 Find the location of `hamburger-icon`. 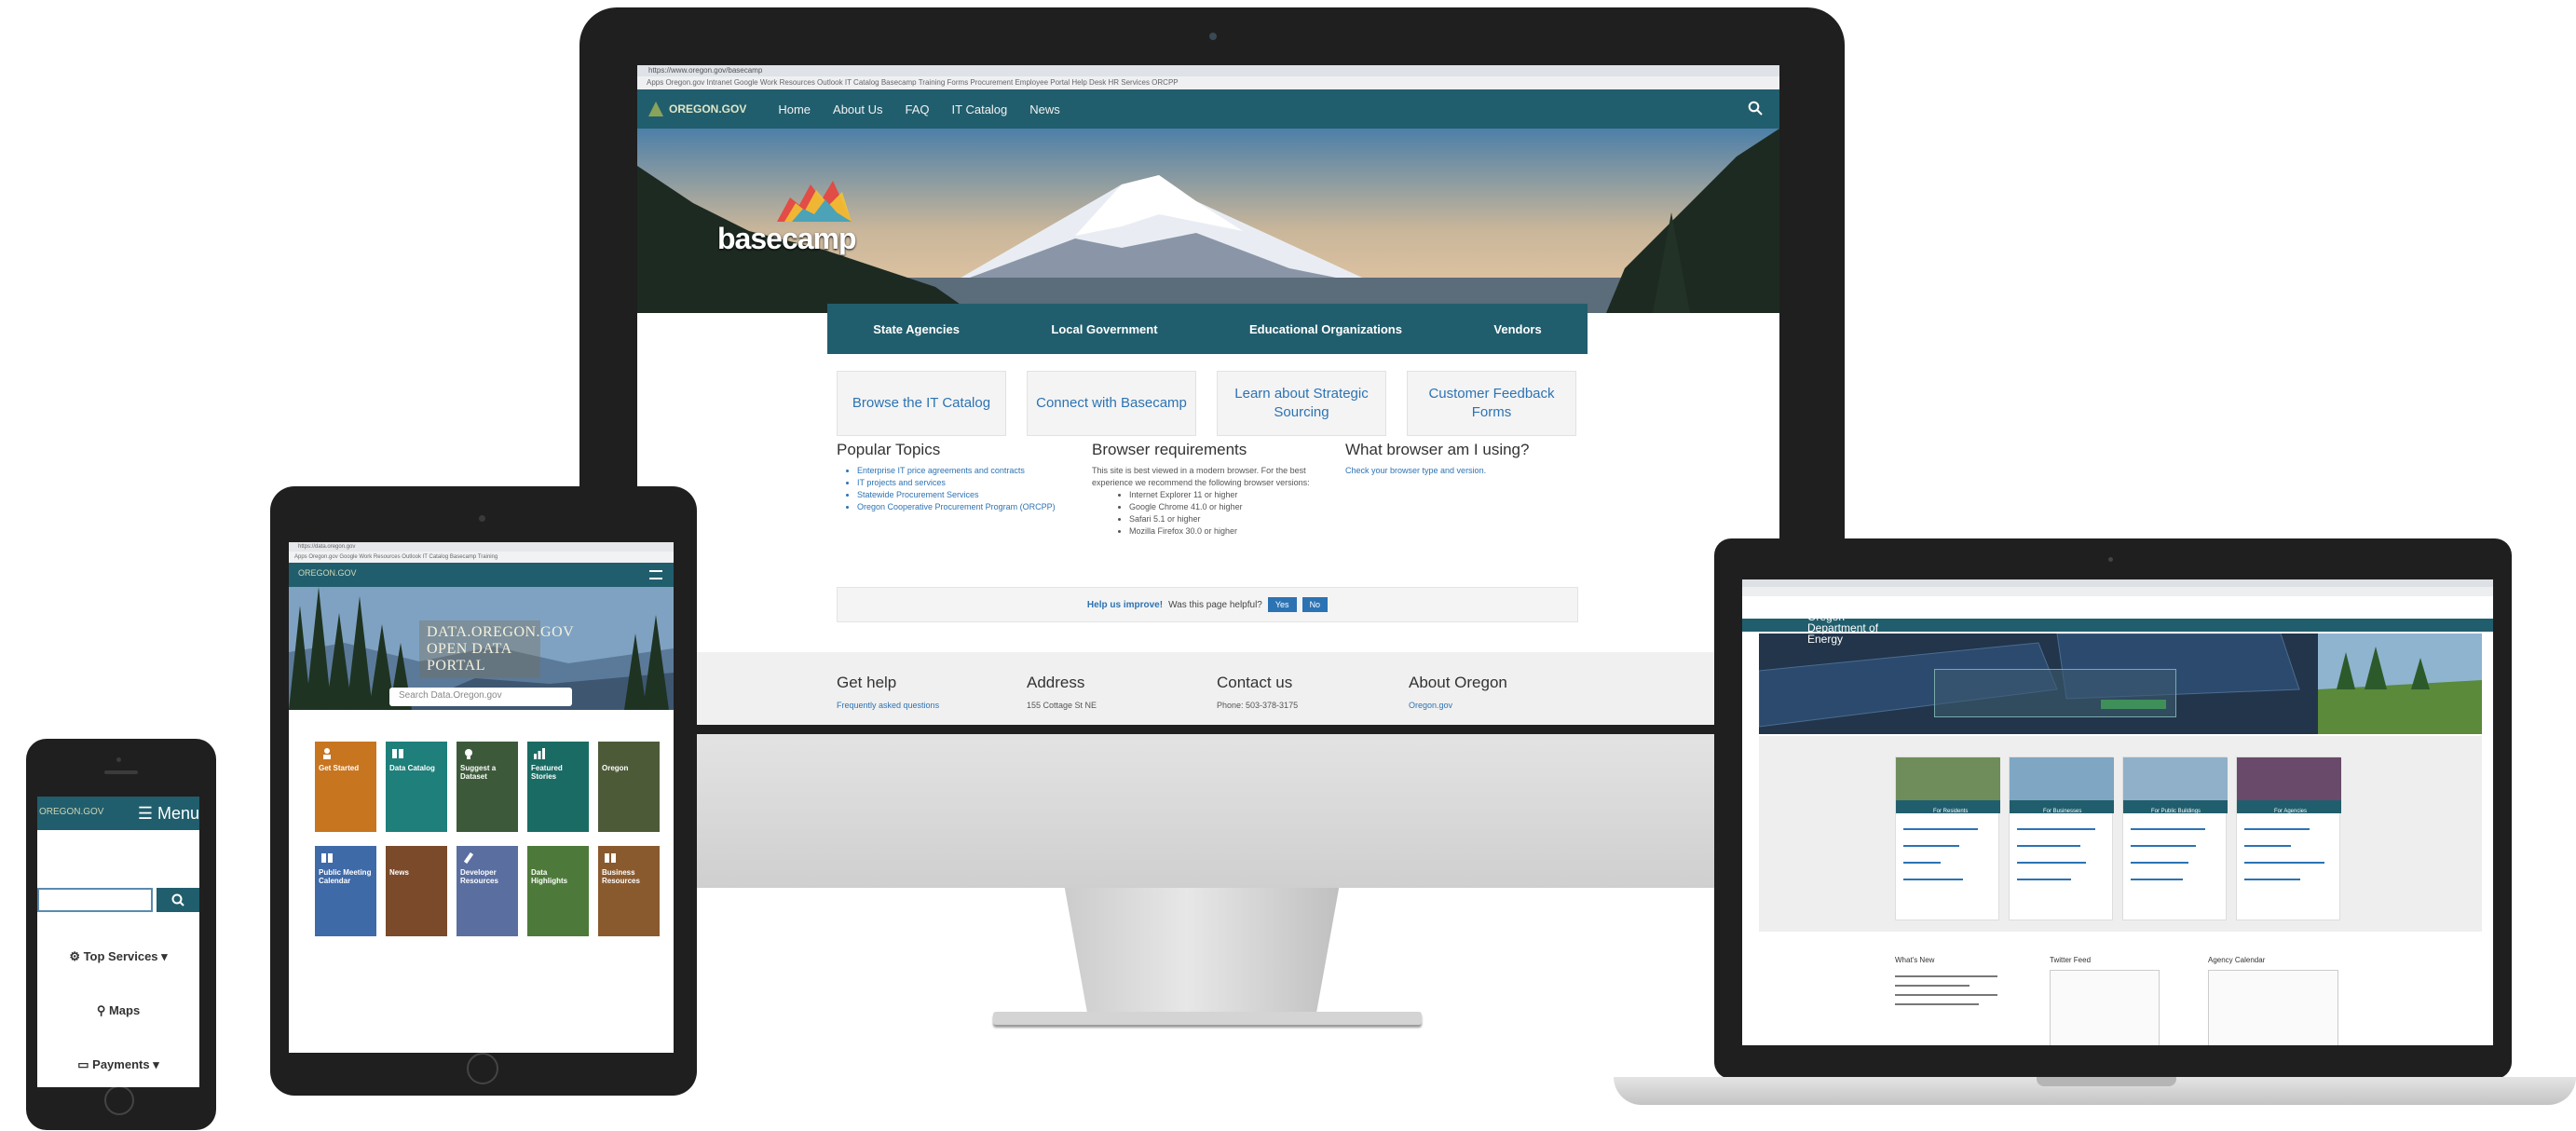

hamburger-icon is located at coordinates (655, 574).